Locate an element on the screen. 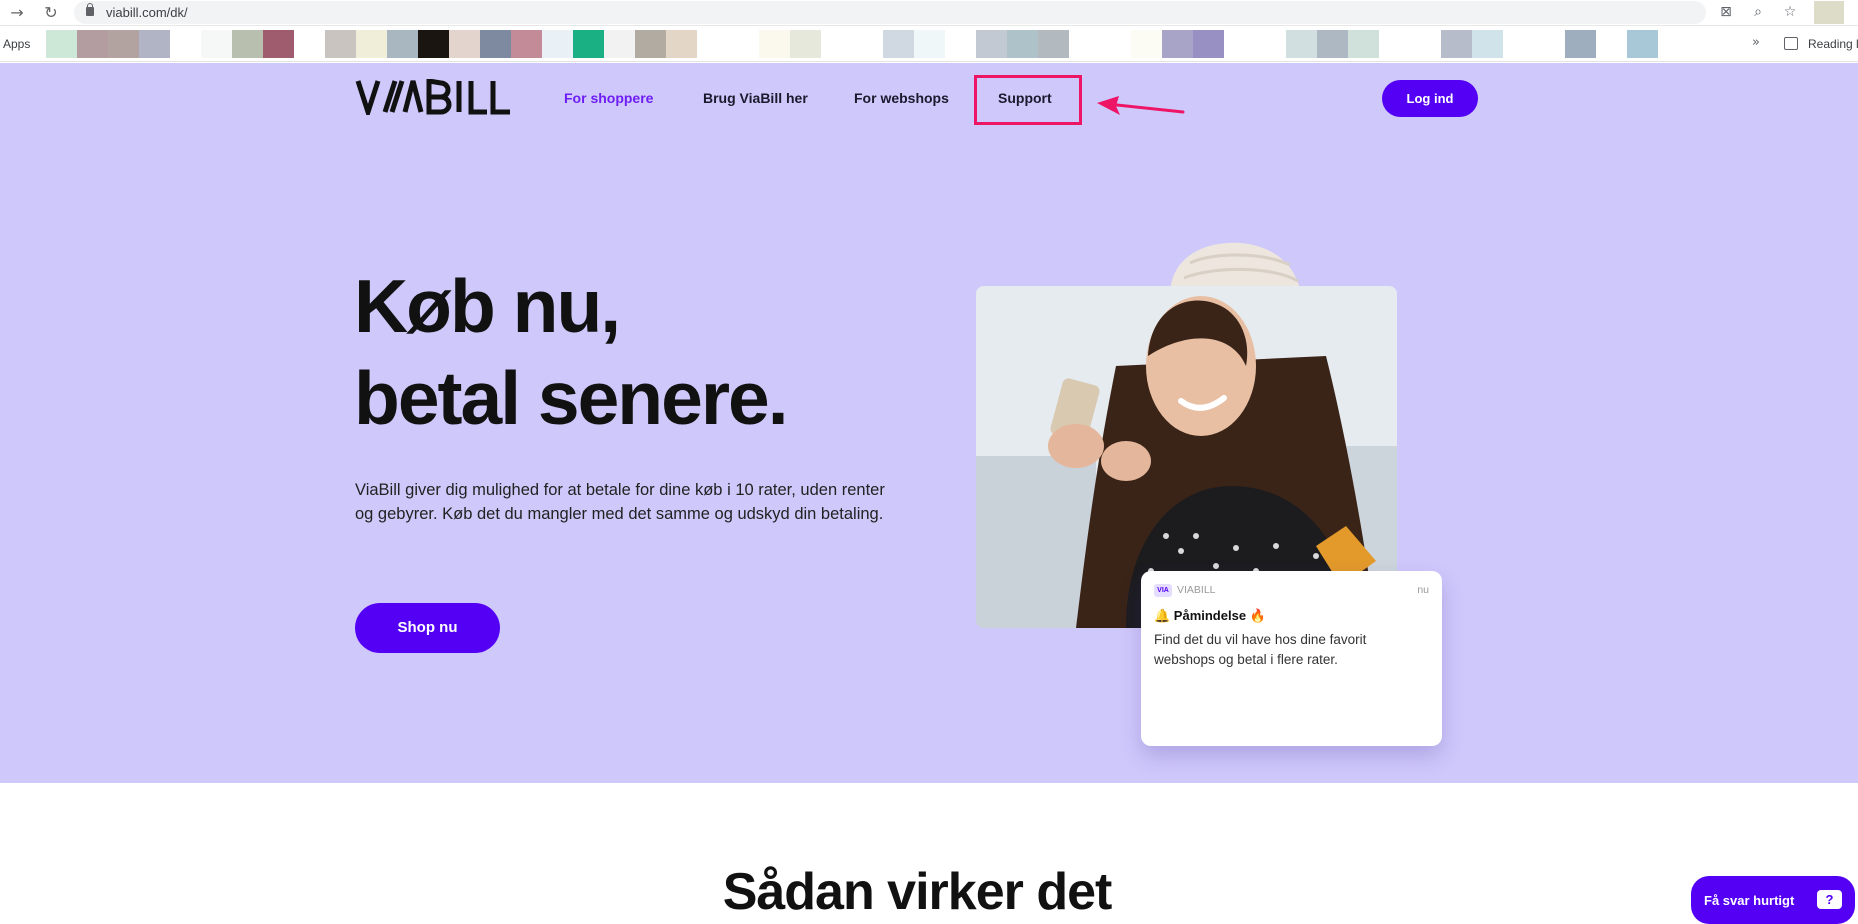 Image resolution: width=1858 pixels, height=924 pixels. nav-for-shoppere: For shoppere is located at coordinates (608, 98).